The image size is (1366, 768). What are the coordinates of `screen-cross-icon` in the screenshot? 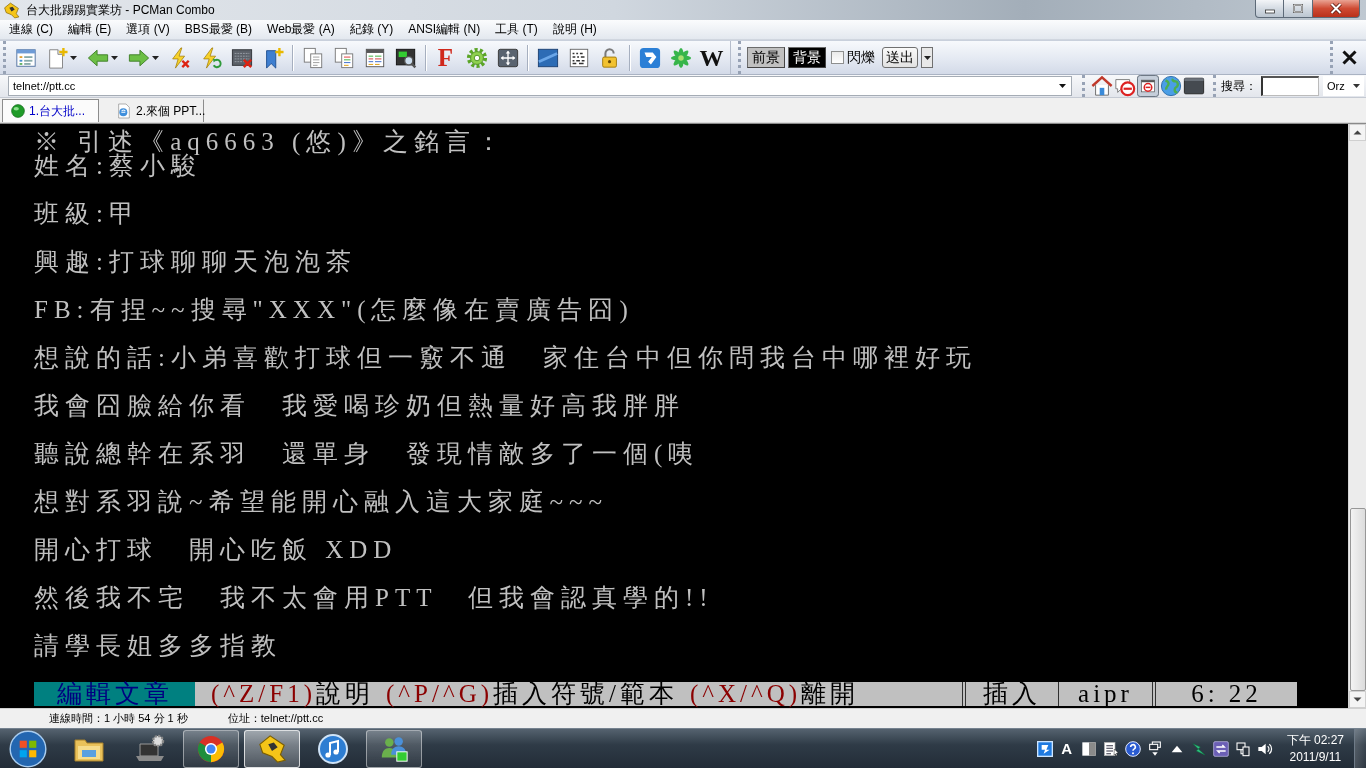 It's located at (241, 57).